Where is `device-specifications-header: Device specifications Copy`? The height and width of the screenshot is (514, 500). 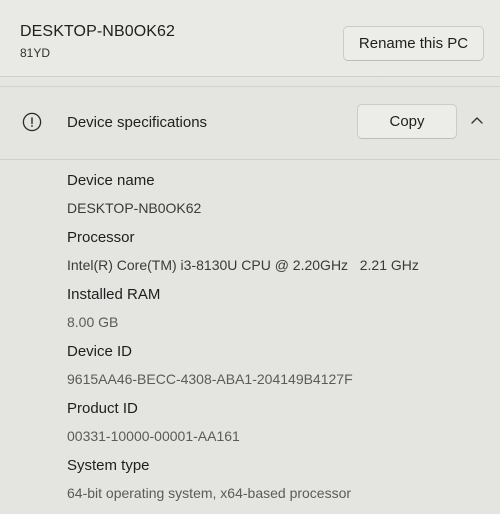 device-specifications-header: Device specifications Copy is located at coordinates (250, 123).